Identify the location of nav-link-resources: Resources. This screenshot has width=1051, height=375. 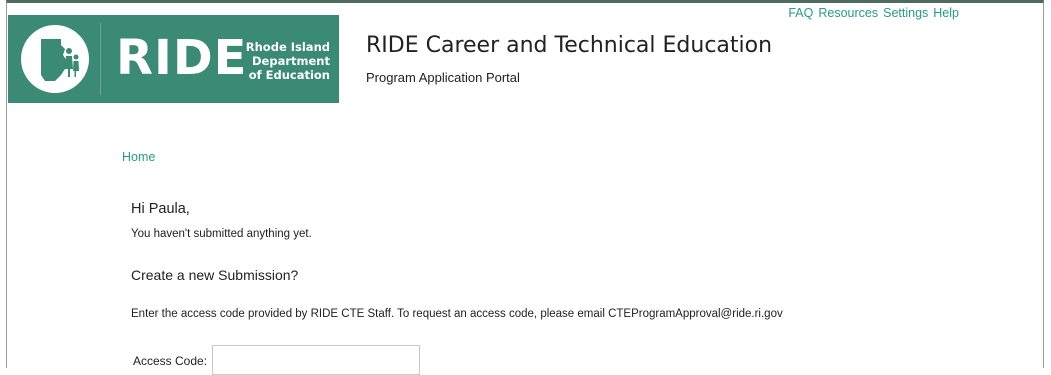
(848, 13).